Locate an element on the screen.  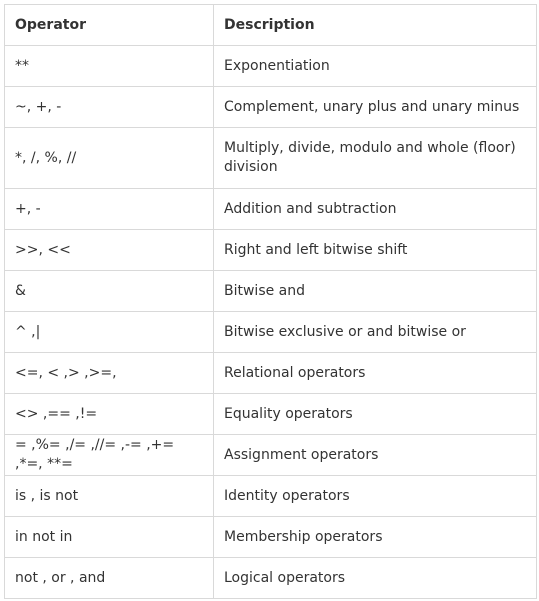
operator-cell: is , is not is located at coordinates (109, 496).